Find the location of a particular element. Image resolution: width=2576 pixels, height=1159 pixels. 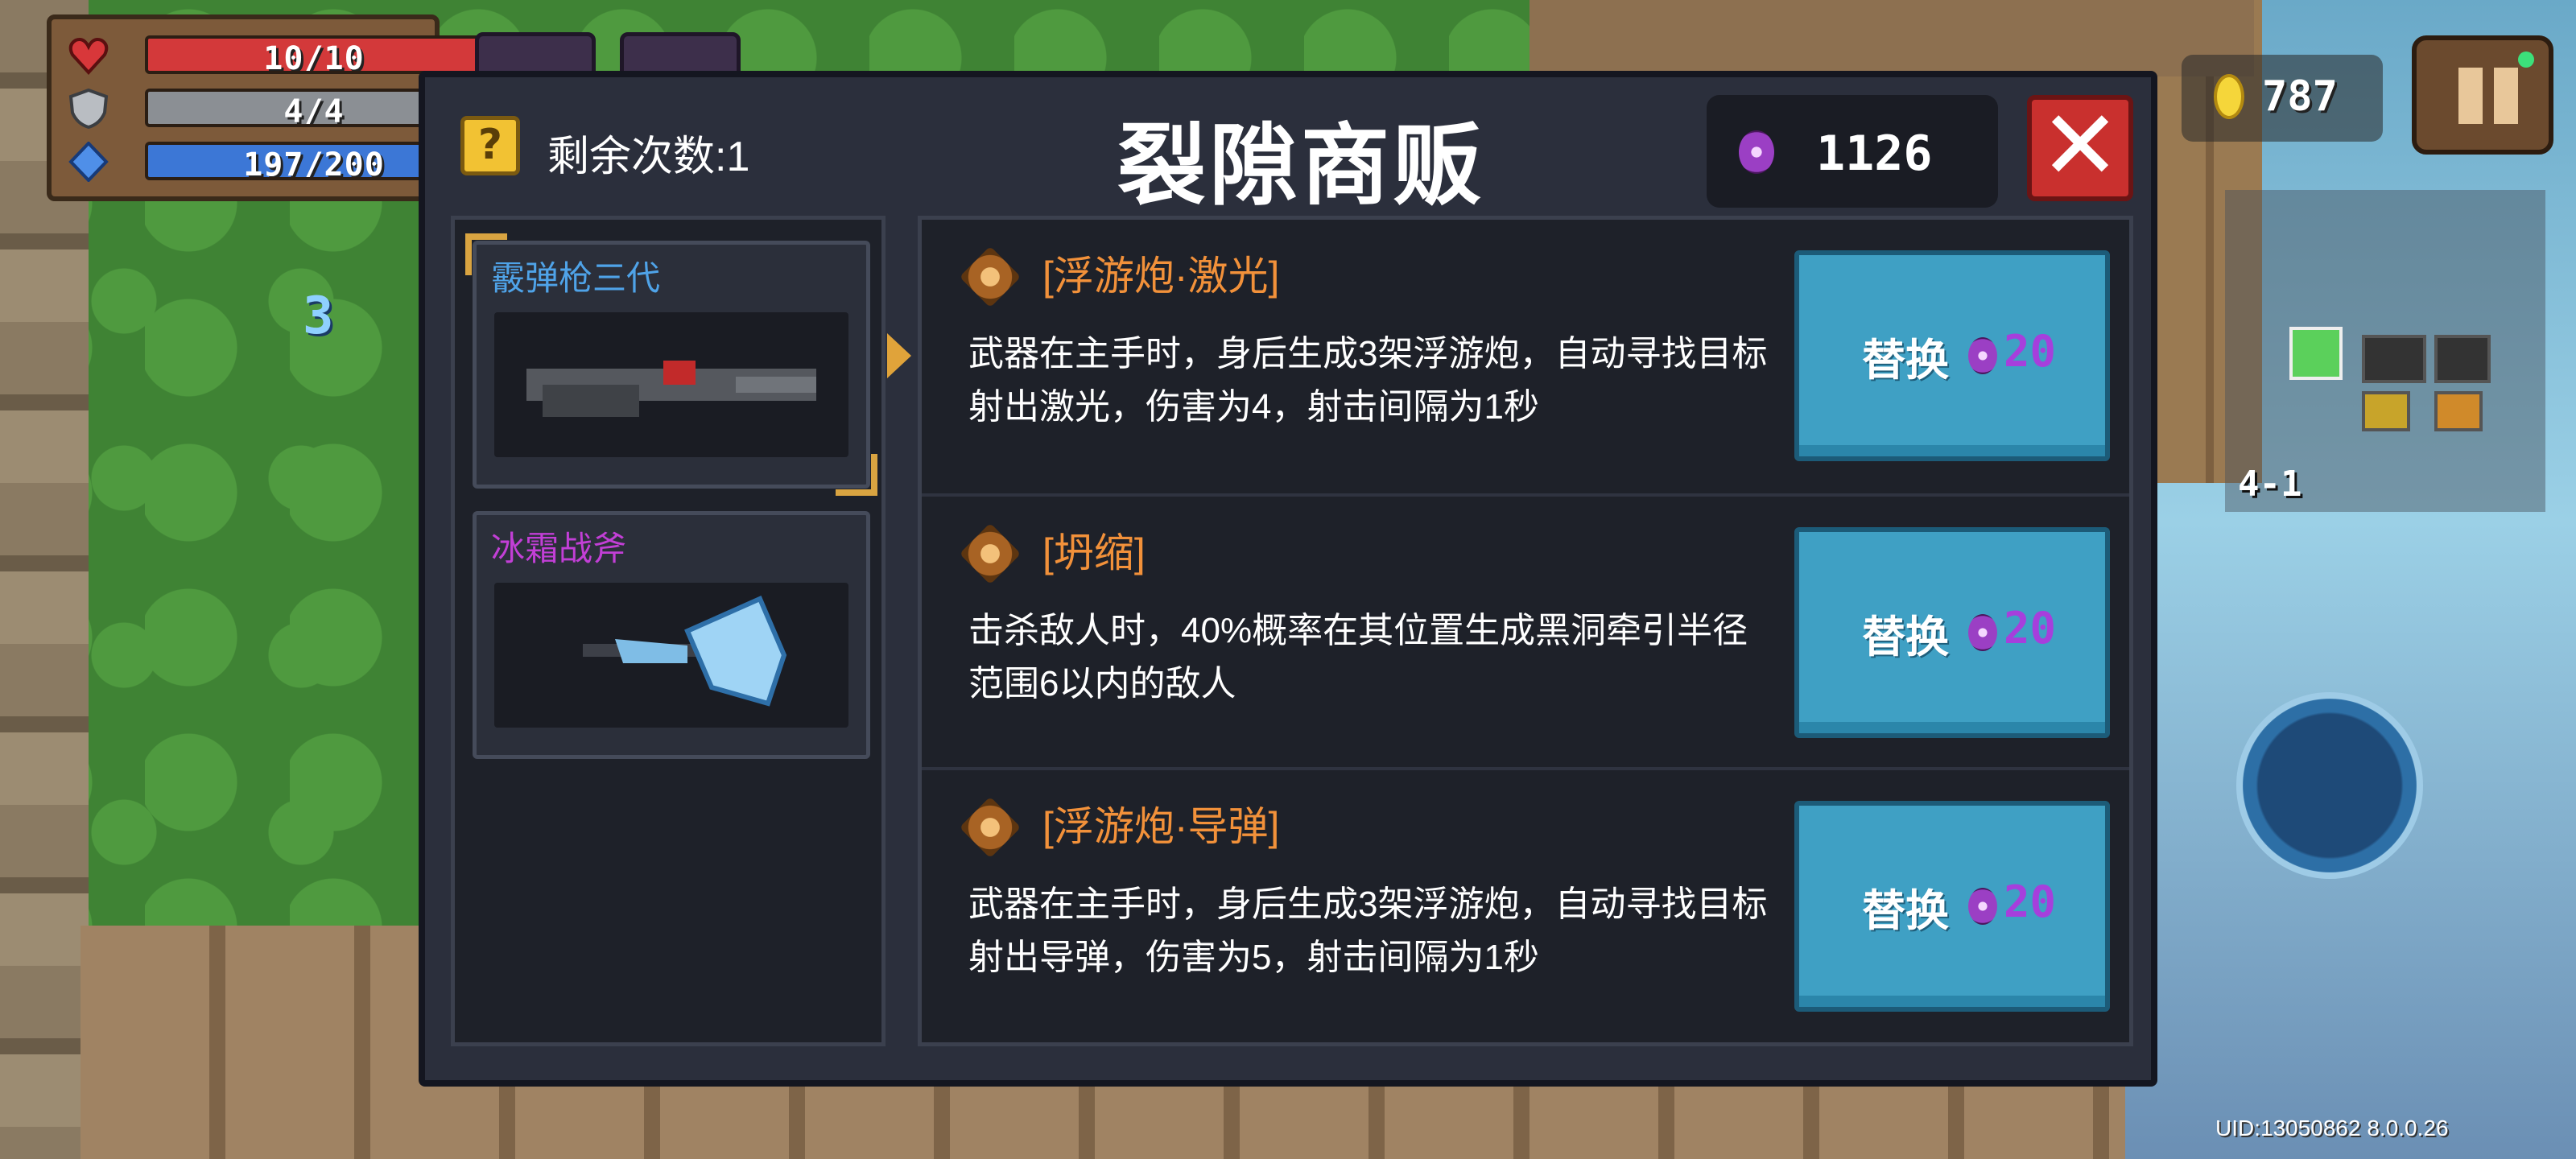

shotgun-icon is located at coordinates (671, 384).